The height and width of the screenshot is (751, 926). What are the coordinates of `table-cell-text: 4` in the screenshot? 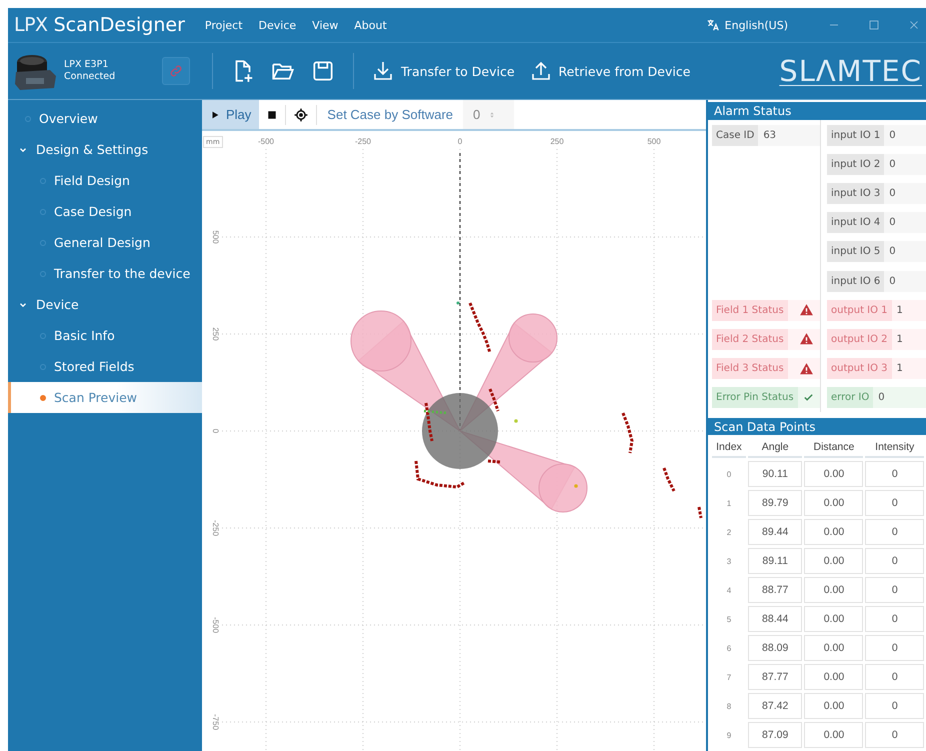 It's located at (729, 590).